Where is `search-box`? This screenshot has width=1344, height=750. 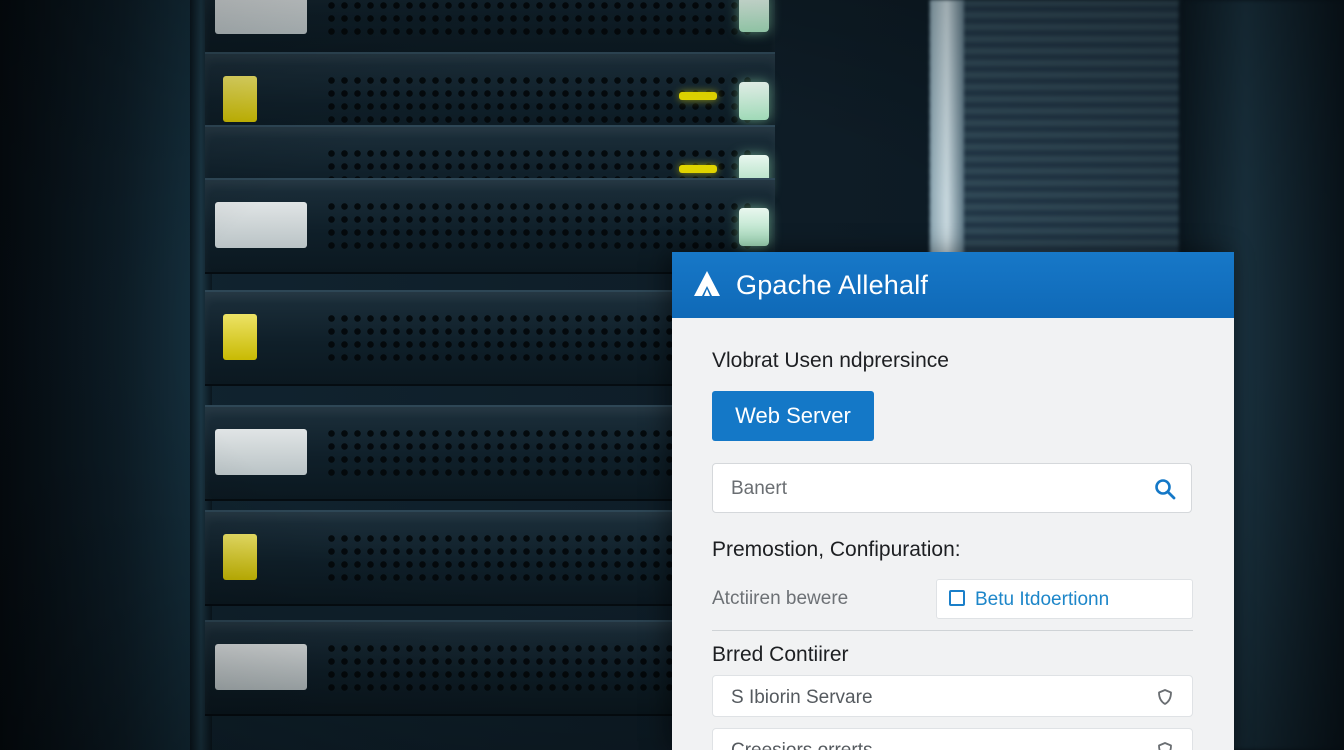 search-box is located at coordinates (952, 488).